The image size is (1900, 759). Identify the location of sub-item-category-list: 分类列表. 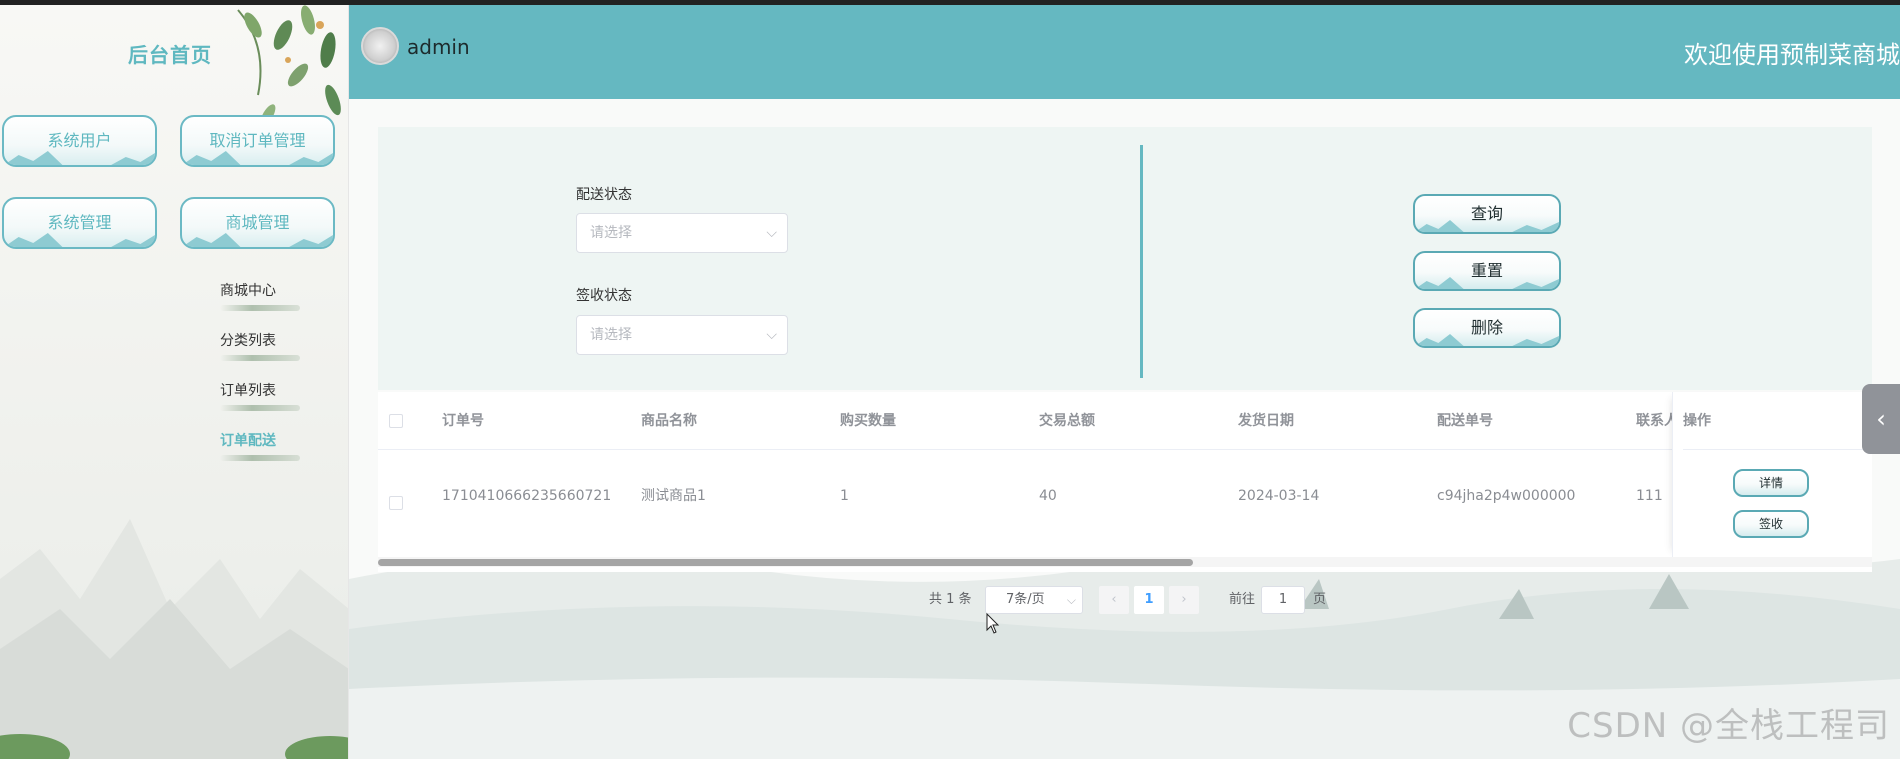
(270, 345).